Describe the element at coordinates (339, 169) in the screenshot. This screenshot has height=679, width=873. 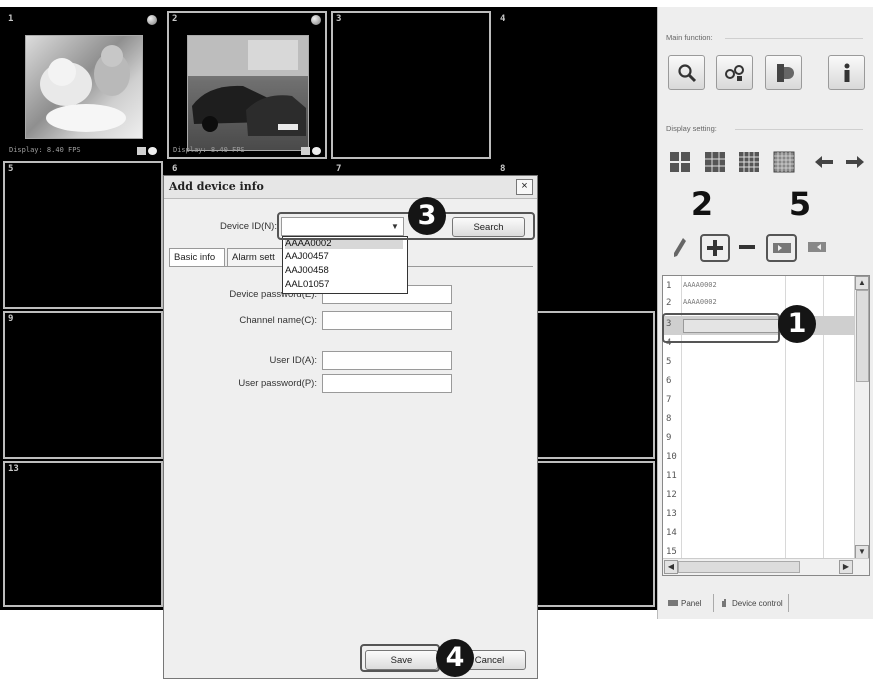
I see `cell-number: 7` at that location.